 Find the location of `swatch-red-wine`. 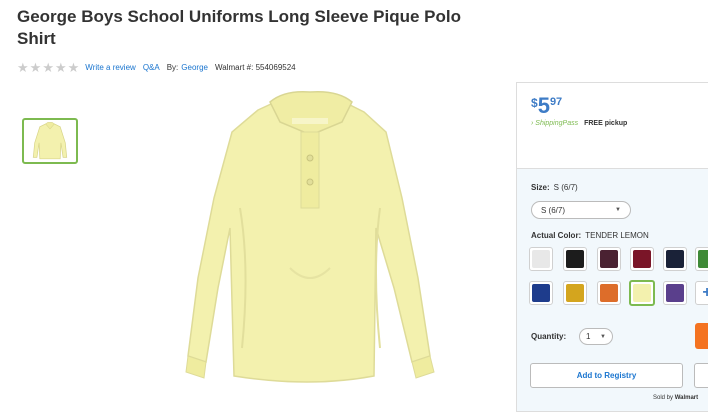

swatch-red-wine is located at coordinates (642, 259).